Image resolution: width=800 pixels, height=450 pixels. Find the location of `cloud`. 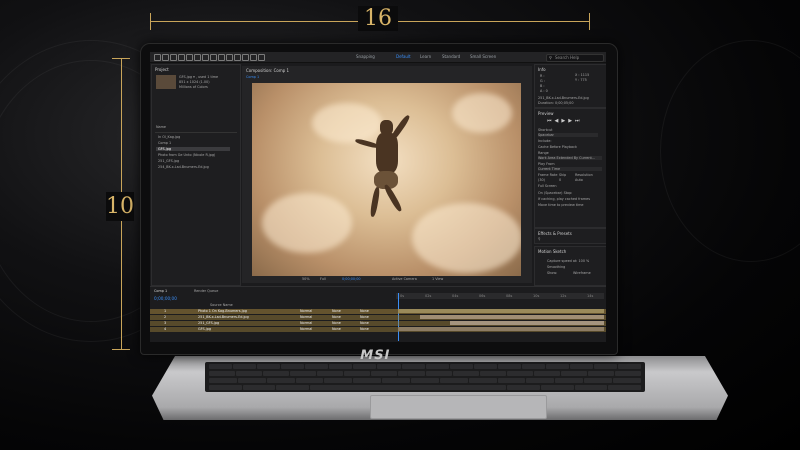

cloud is located at coordinates (347, 123).